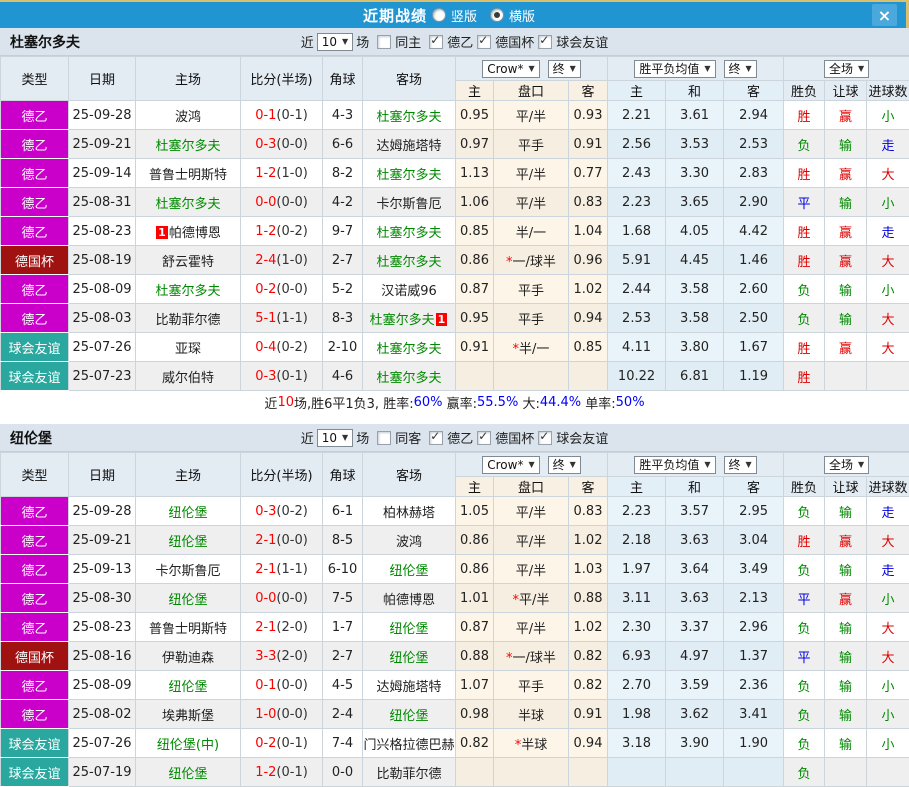 Image resolution: width=909 pixels, height=787 pixels. Describe the element at coordinates (804, 656) in the screenshot. I see `result-cell: 平` at that location.